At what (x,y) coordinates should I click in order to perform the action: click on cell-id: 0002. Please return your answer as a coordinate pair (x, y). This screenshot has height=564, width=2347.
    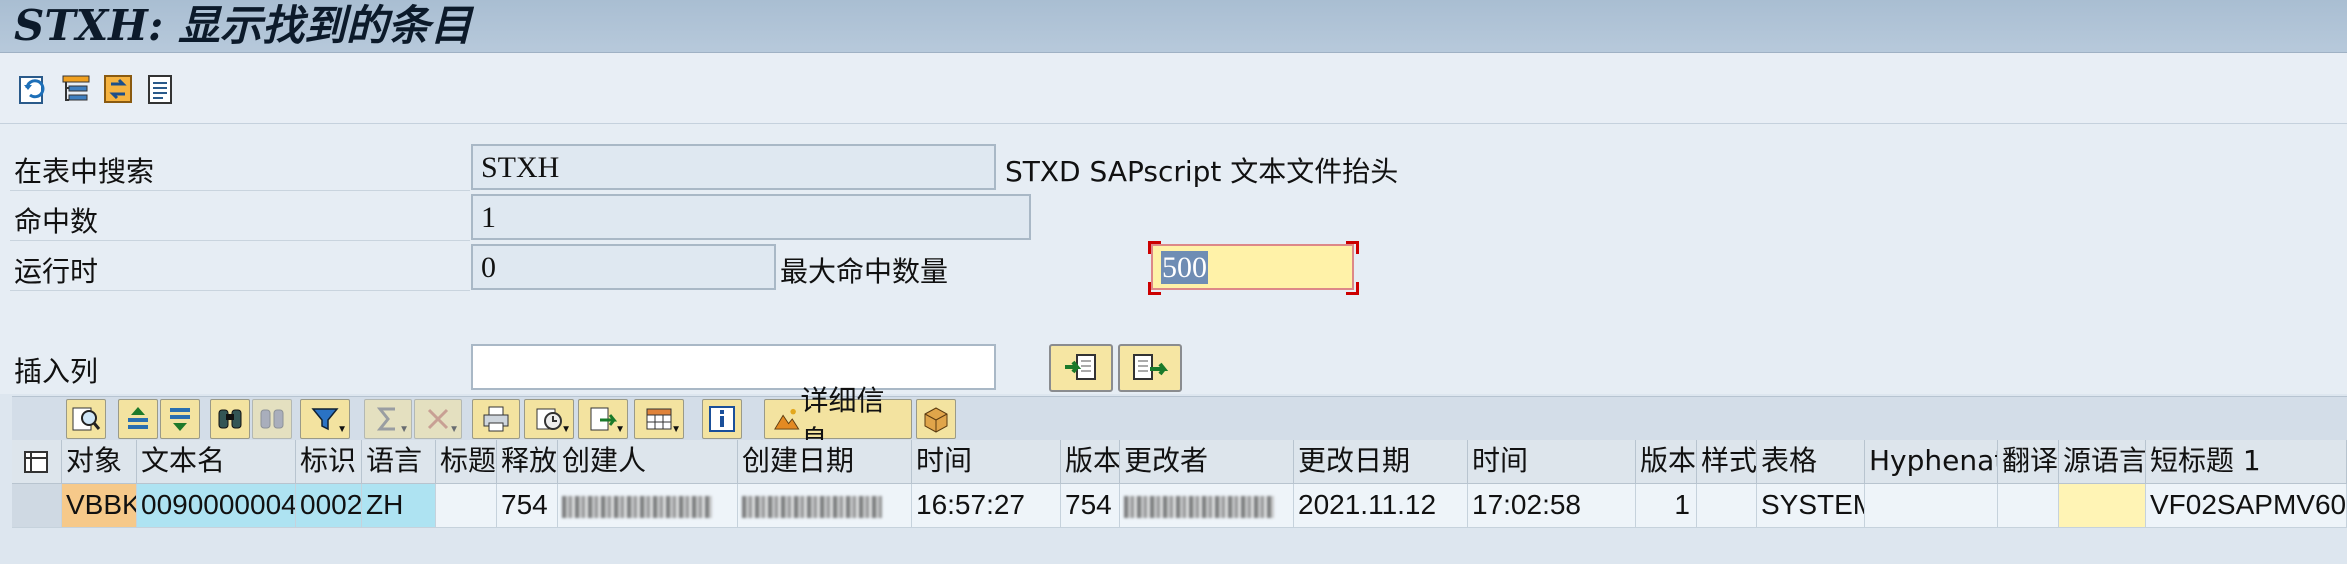
    Looking at the image, I should click on (329, 506).